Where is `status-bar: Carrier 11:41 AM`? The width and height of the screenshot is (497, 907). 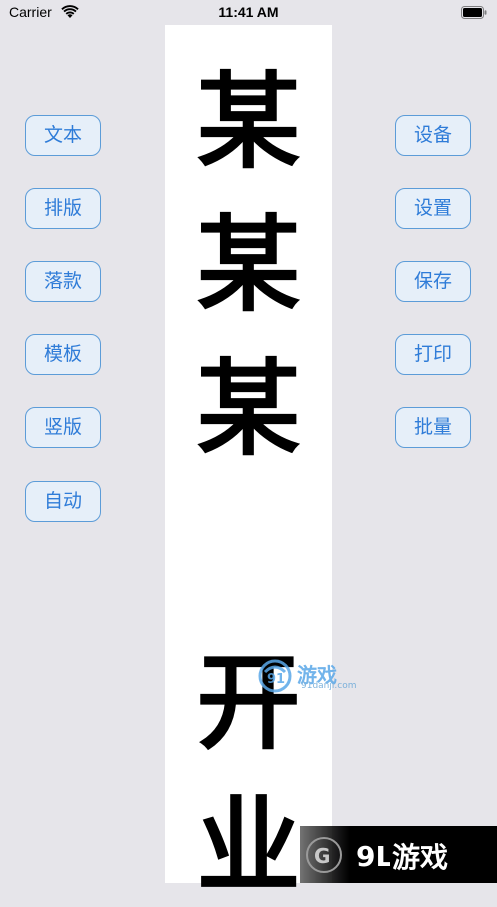
status-bar: Carrier 11:41 AM is located at coordinates (248, 13).